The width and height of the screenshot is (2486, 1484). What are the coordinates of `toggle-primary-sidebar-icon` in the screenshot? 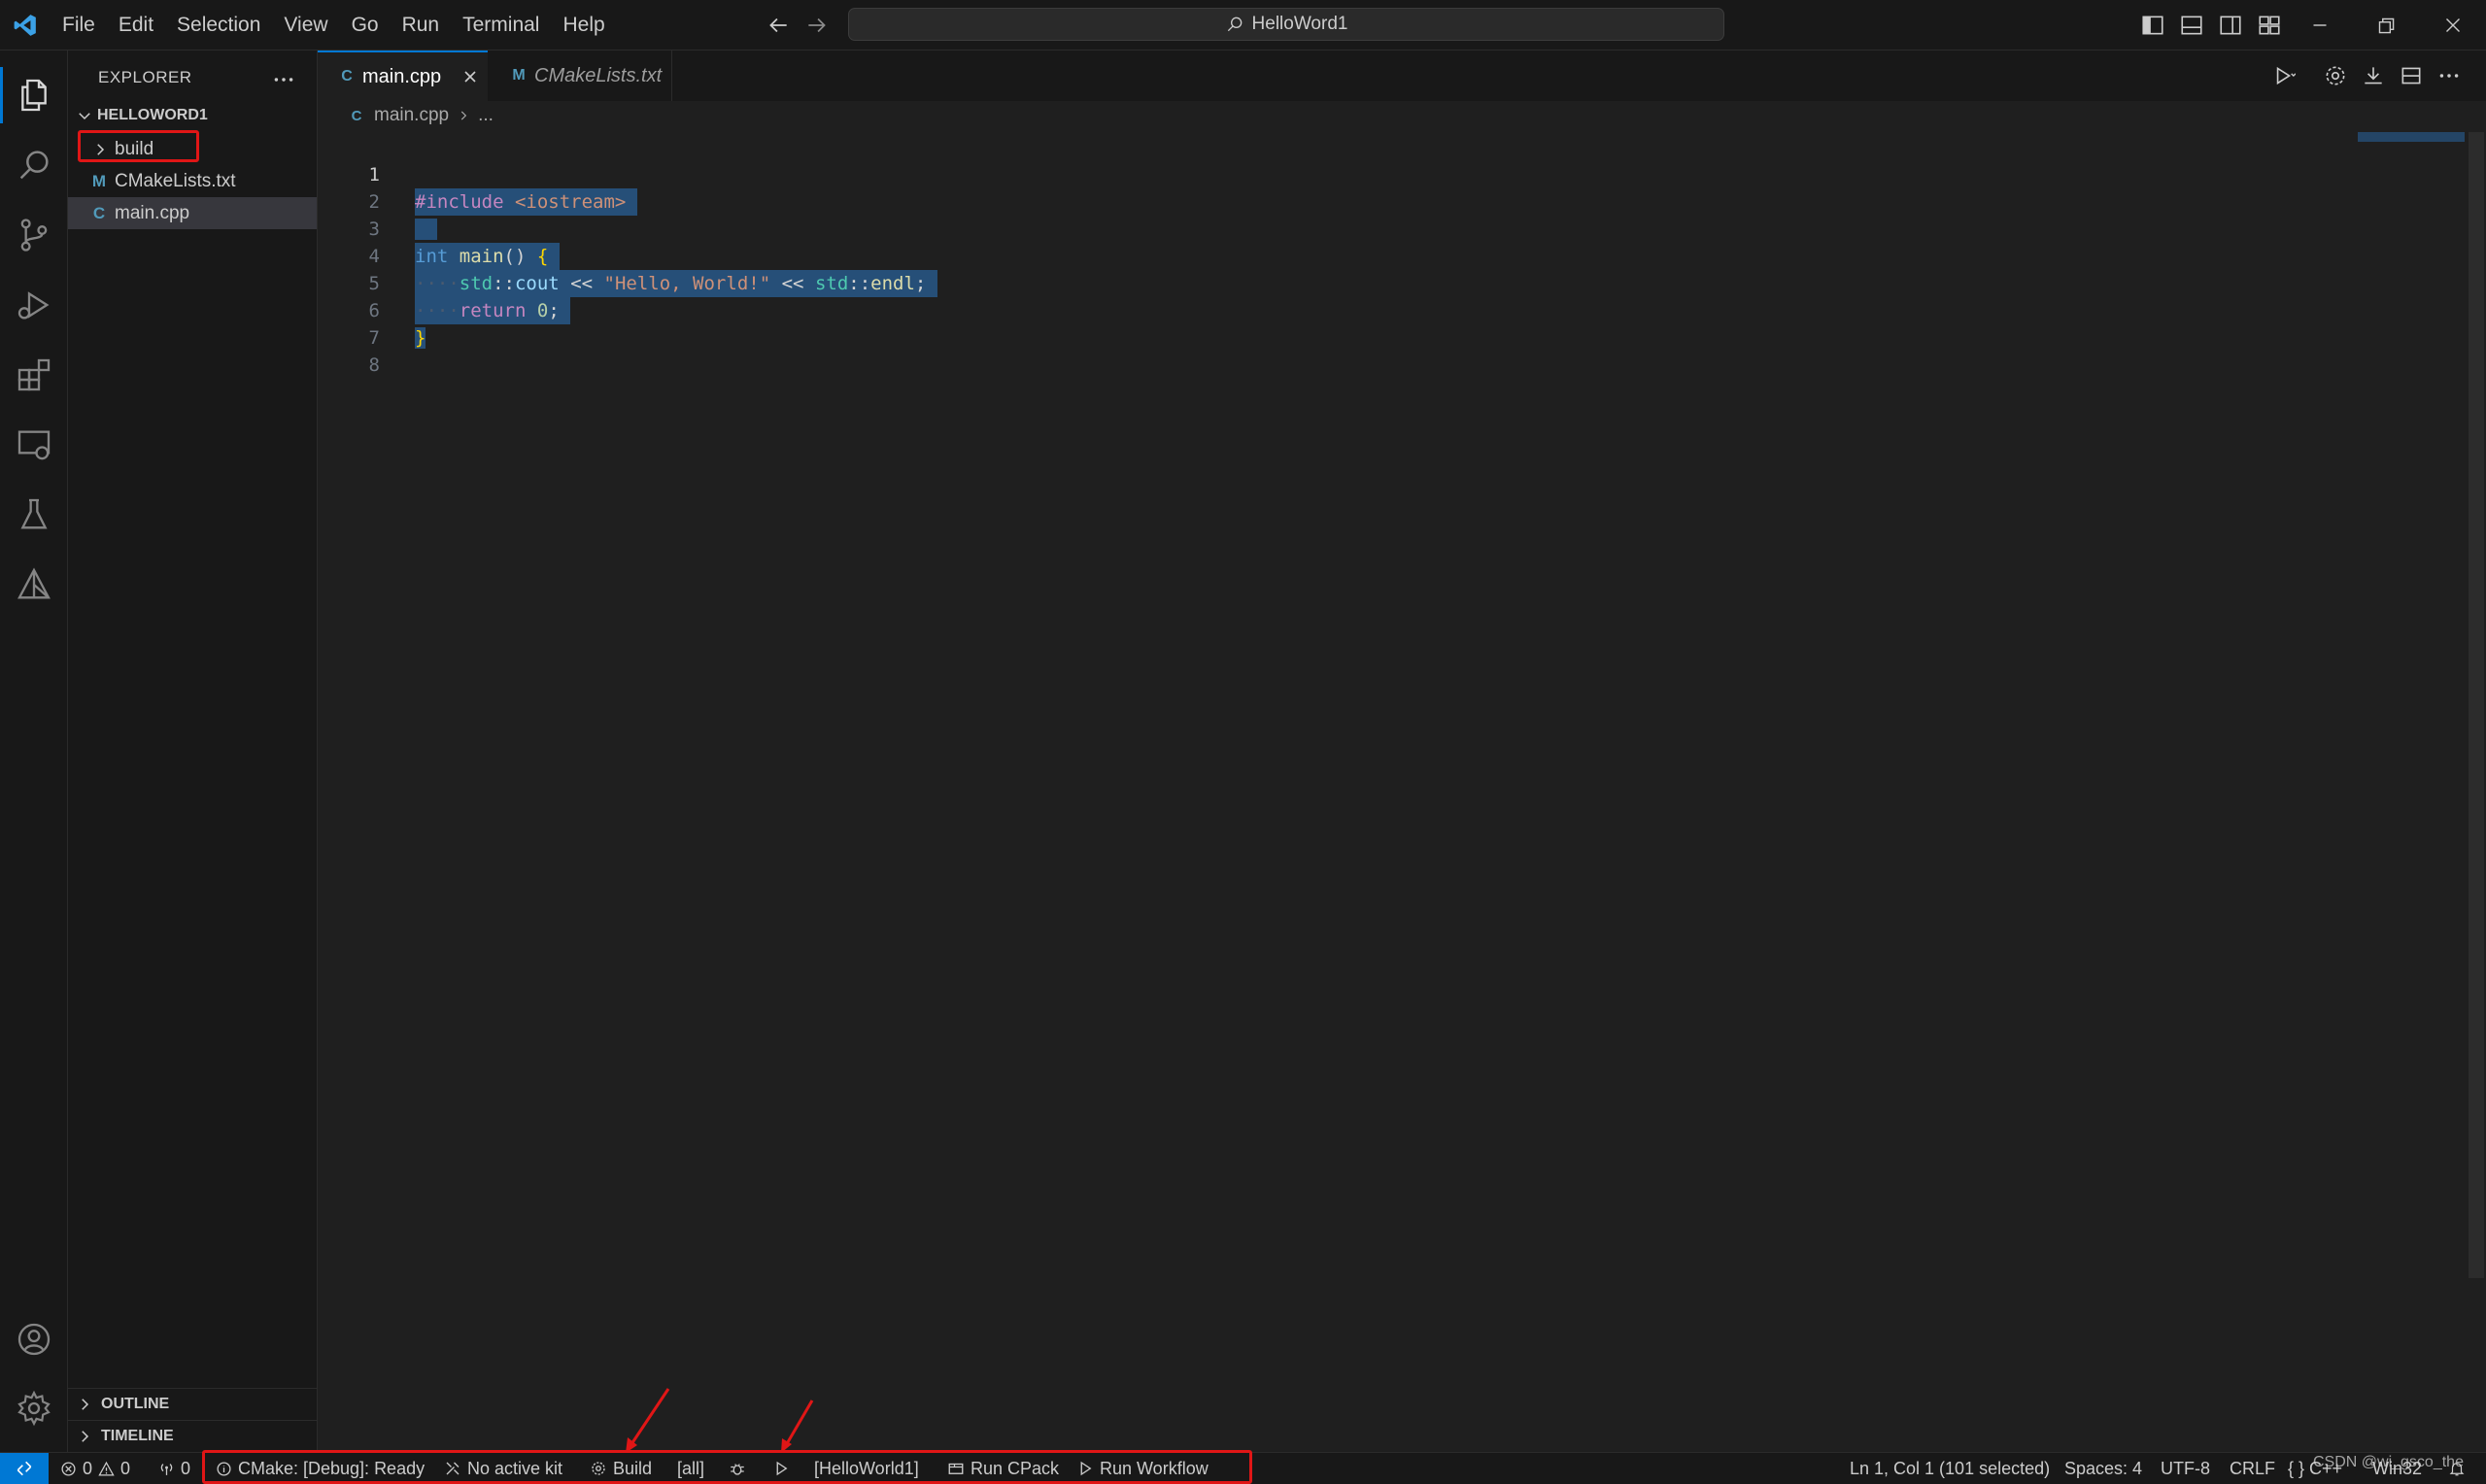 It's located at (2152, 25).